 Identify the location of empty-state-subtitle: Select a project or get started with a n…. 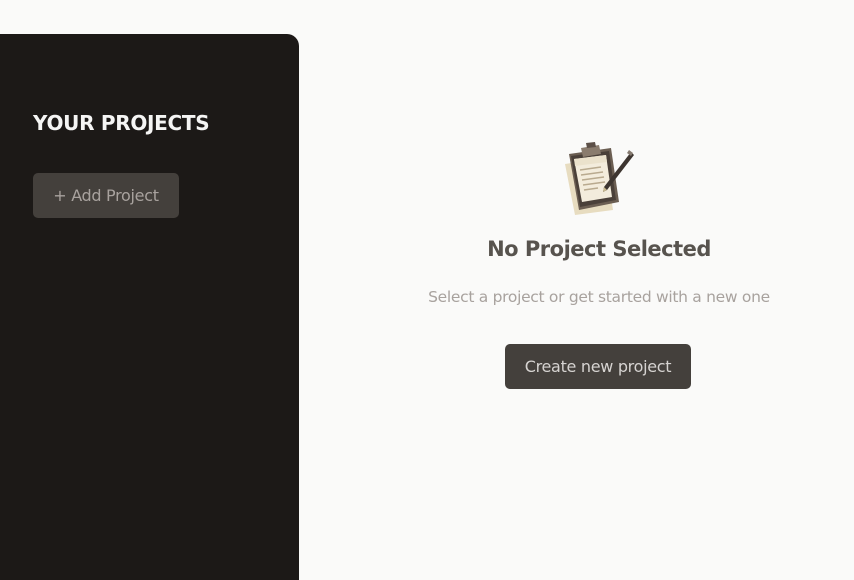
(599, 297).